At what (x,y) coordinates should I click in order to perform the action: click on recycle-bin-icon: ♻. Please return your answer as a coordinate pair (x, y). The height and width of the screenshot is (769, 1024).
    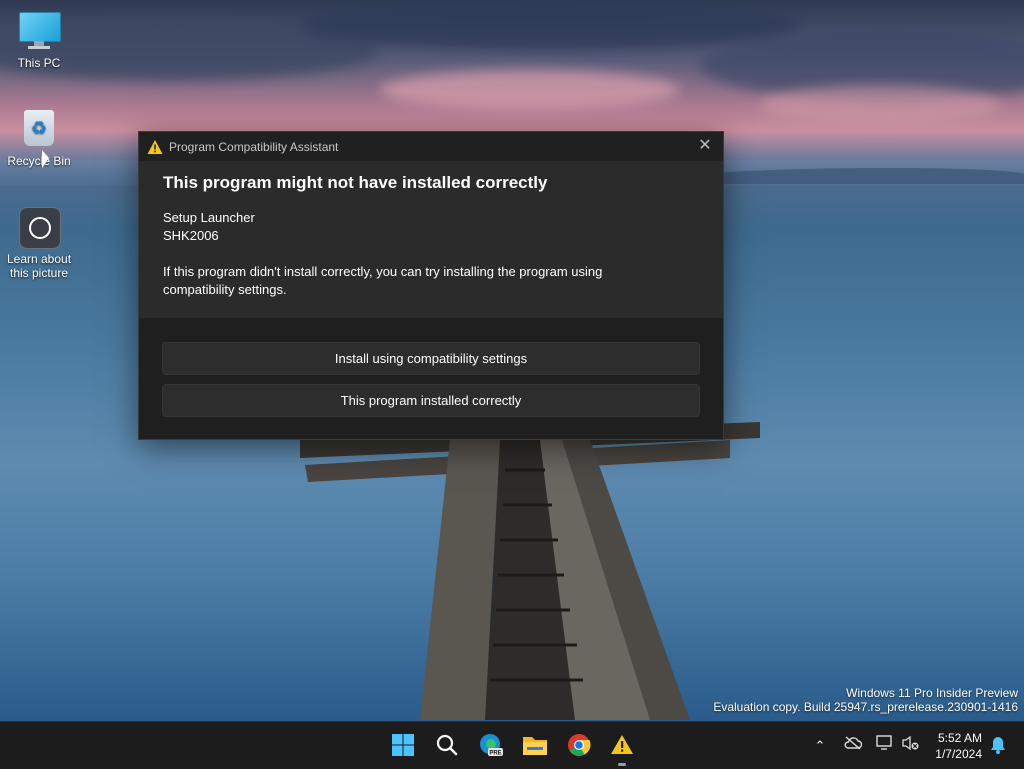
    Looking at the image, I should click on (39, 129).